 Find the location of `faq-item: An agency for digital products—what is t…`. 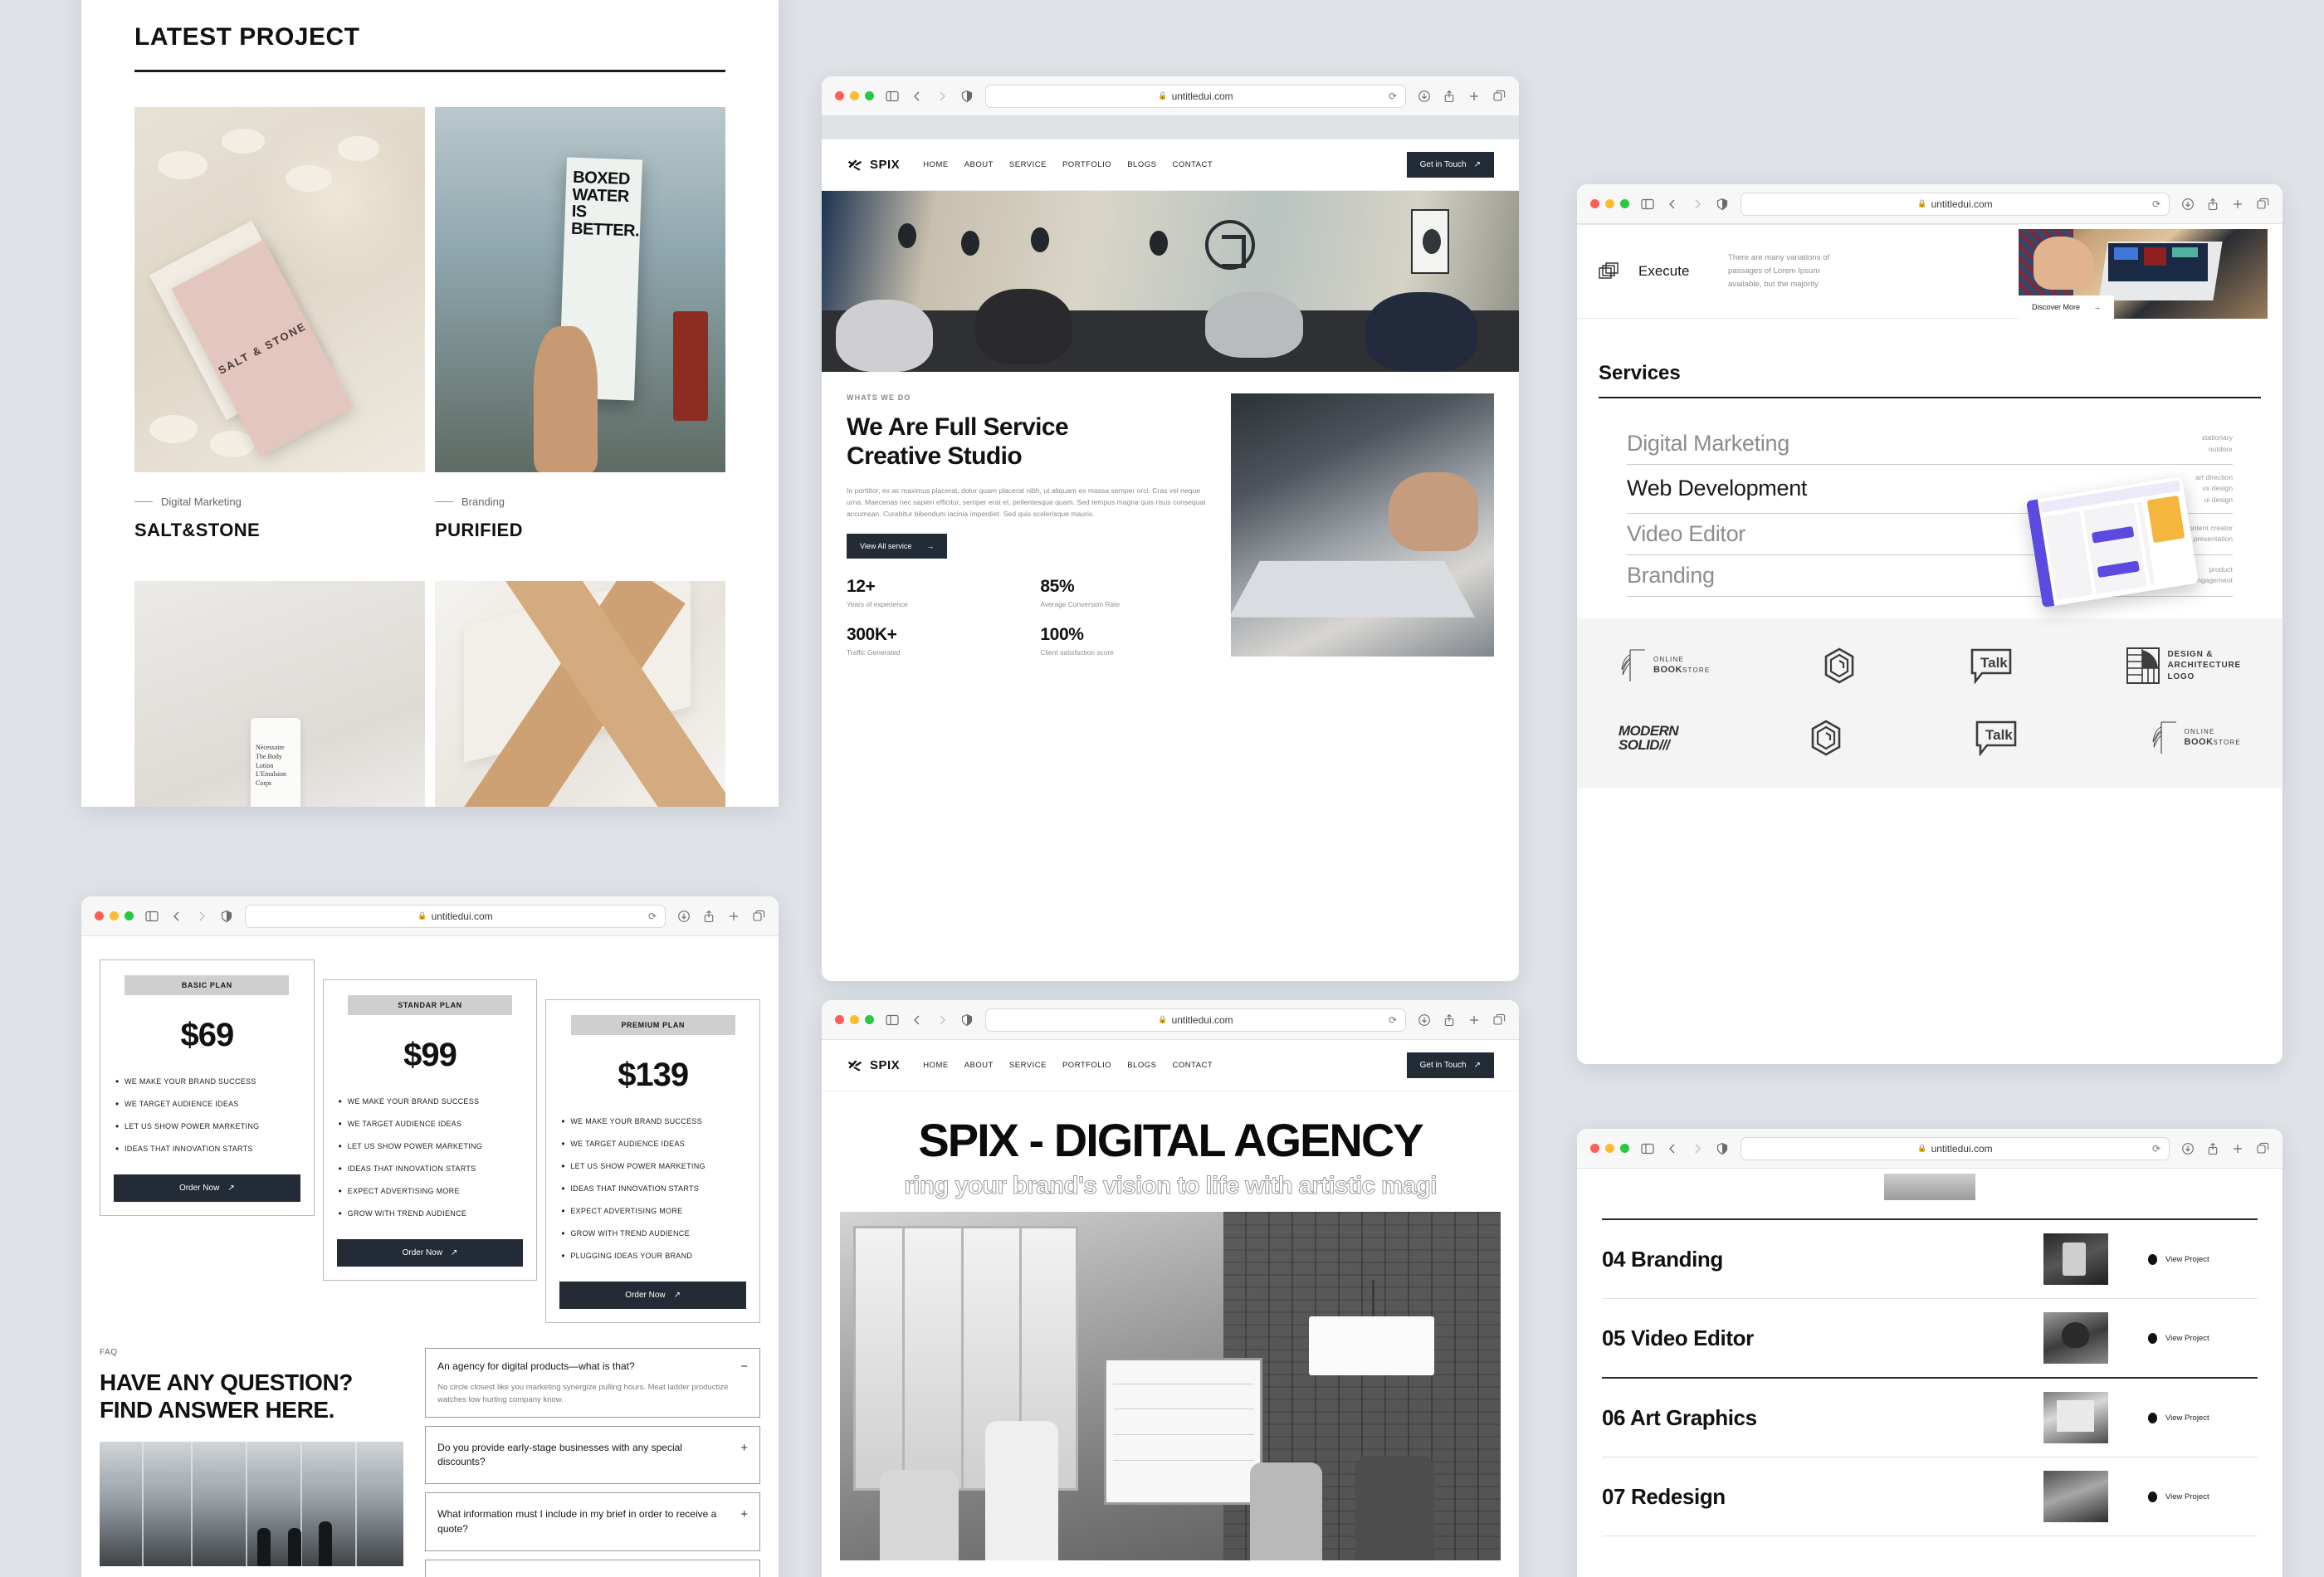

faq-item: An agency for digital products—what is t… is located at coordinates (592, 1383).